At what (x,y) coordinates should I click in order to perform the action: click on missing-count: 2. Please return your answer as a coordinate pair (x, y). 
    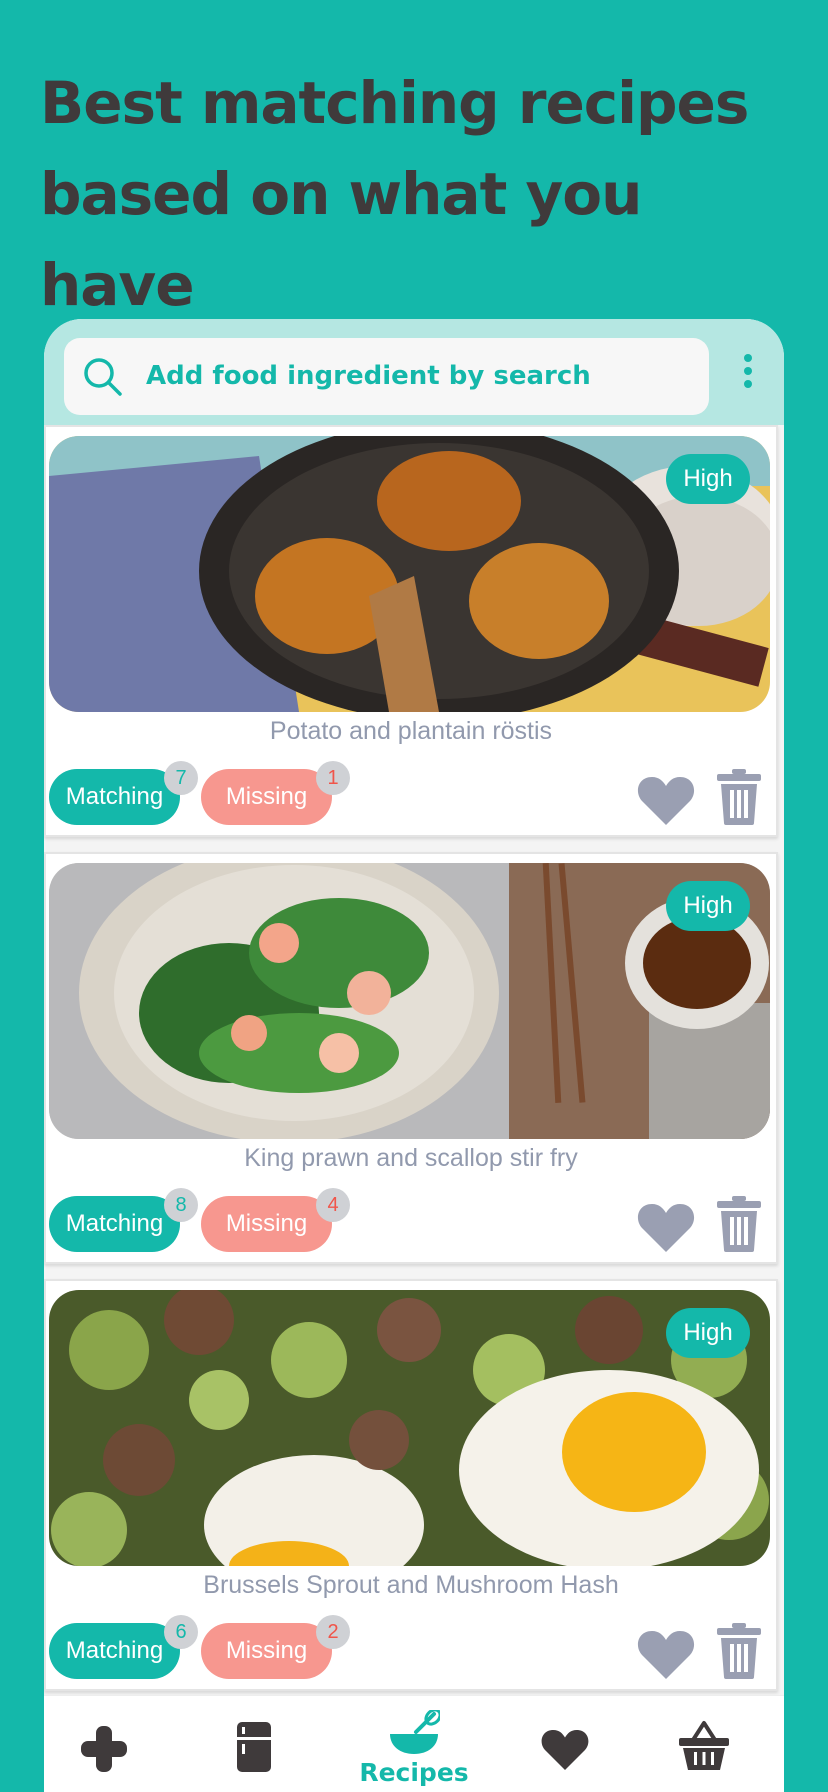
    Looking at the image, I should click on (333, 1632).